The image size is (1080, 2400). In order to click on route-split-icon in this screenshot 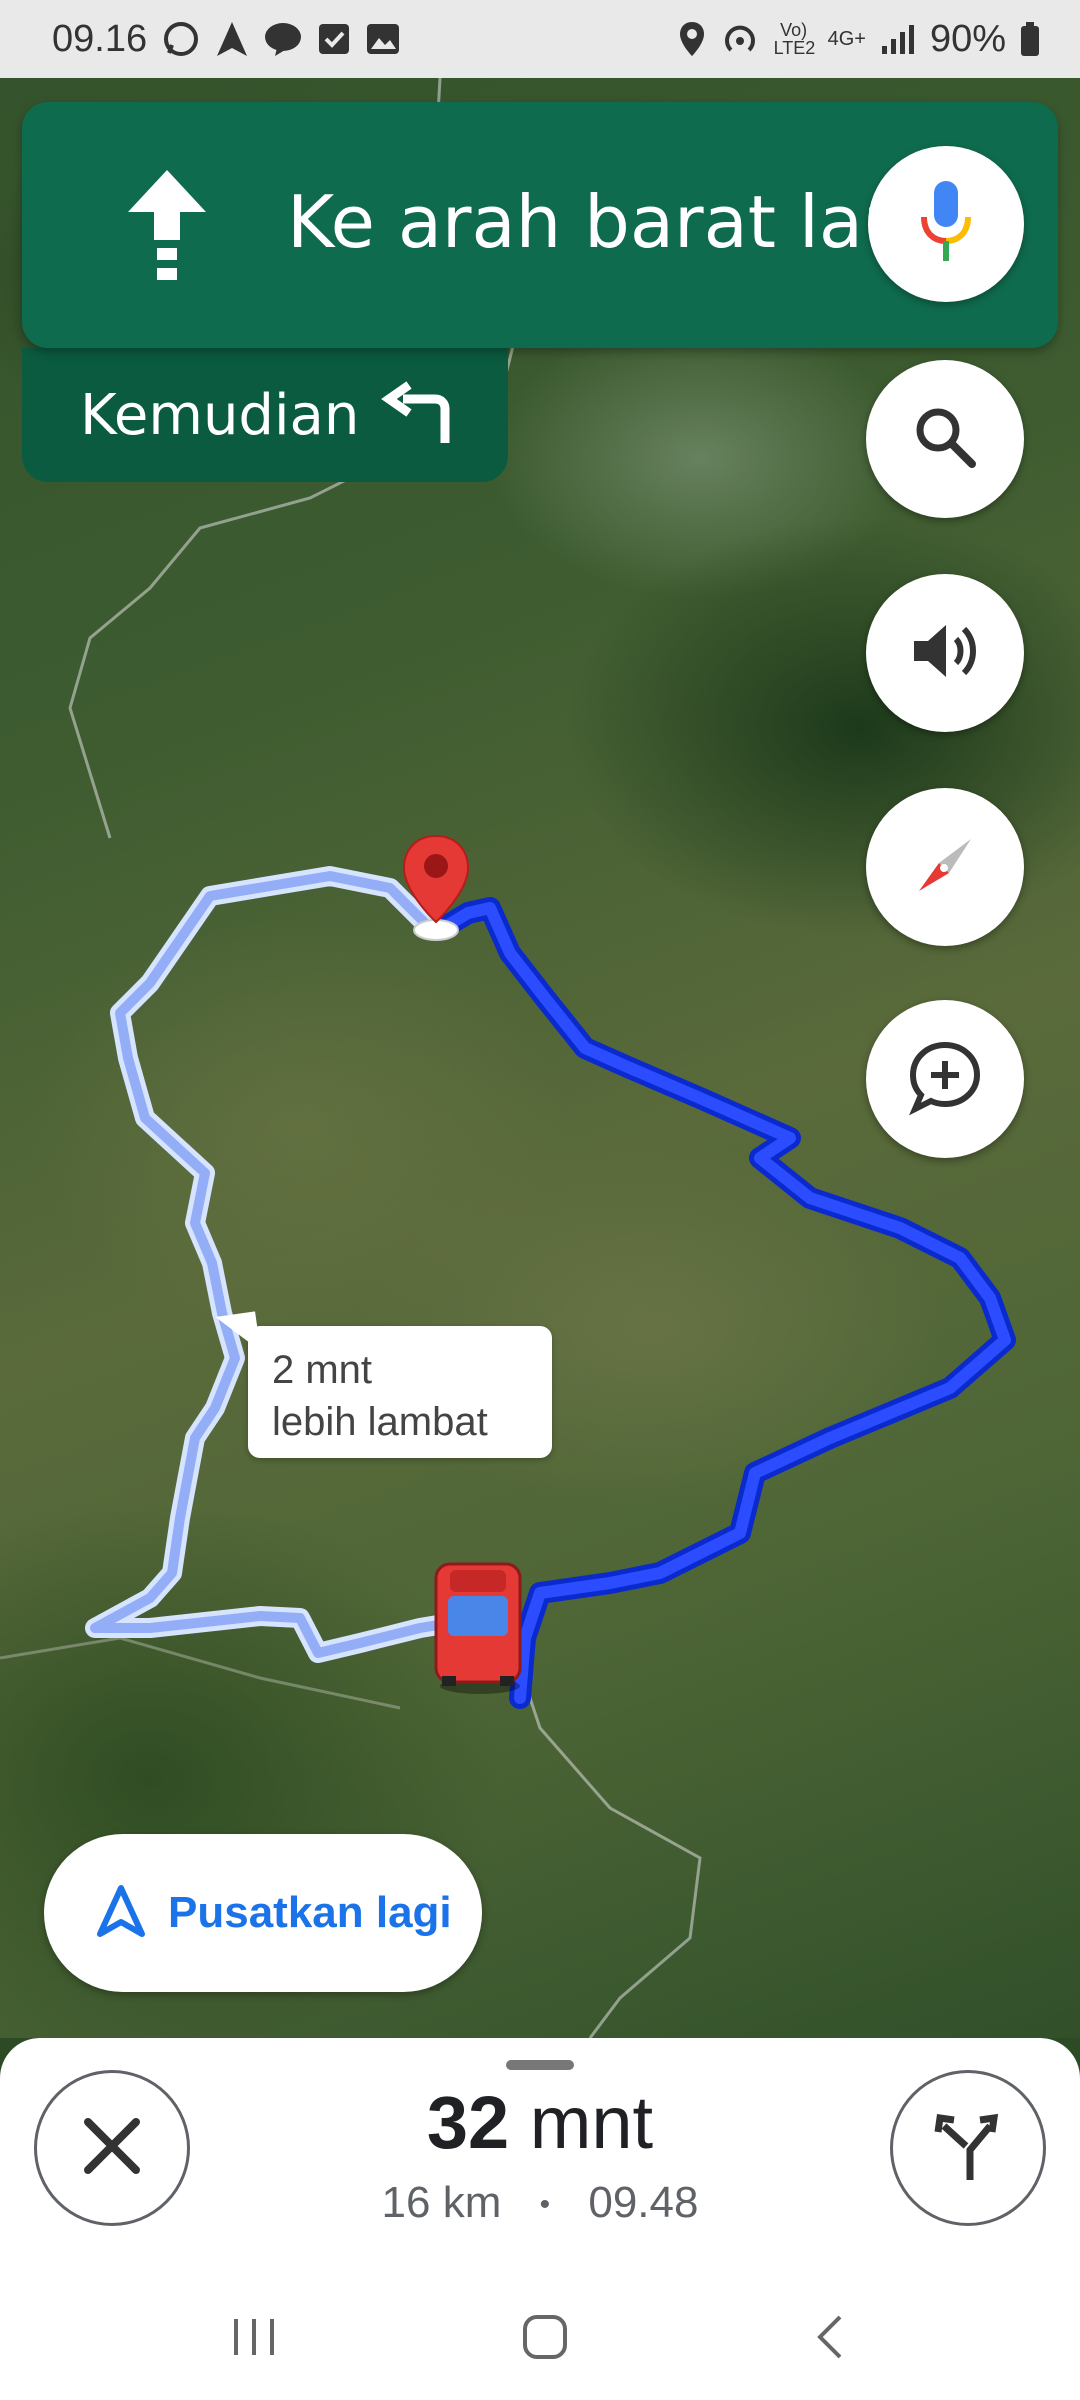, I will do `click(968, 2148)`.